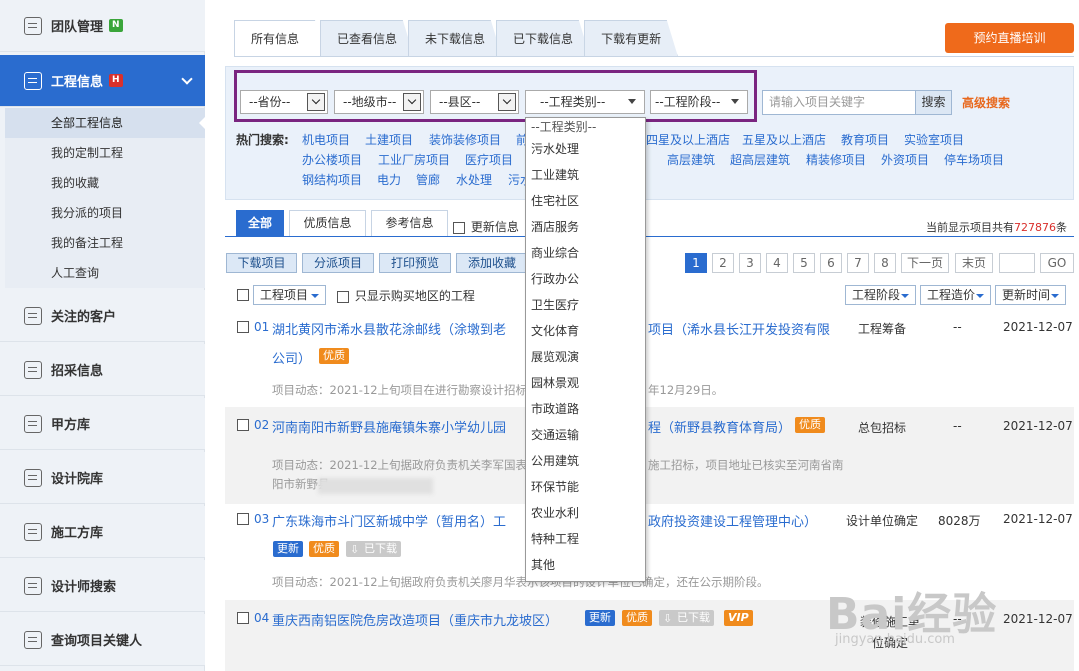 The width and height of the screenshot is (1079, 671). Describe the element at coordinates (739, 328) in the screenshot. I see `project-title-cont: 项目（浠水县长江开发投资有限` at that location.